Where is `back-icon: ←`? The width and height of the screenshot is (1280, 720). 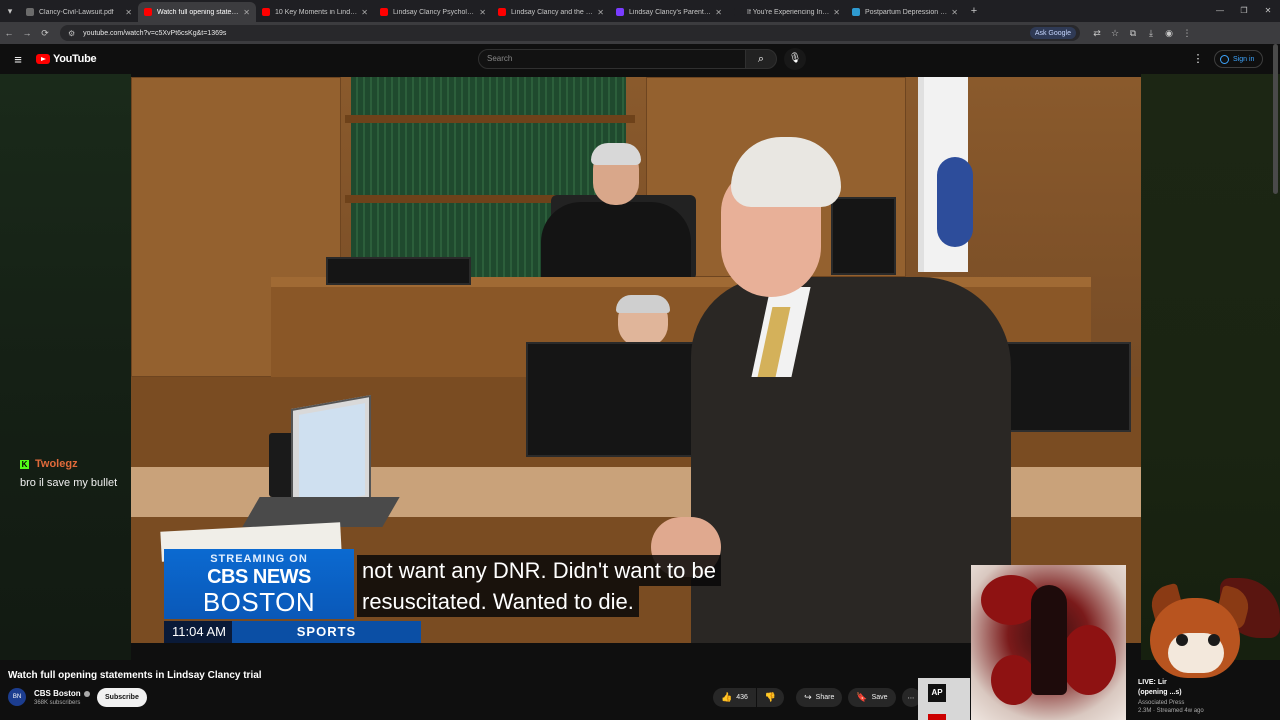 back-icon: ← is located at coordinates (9, 33).